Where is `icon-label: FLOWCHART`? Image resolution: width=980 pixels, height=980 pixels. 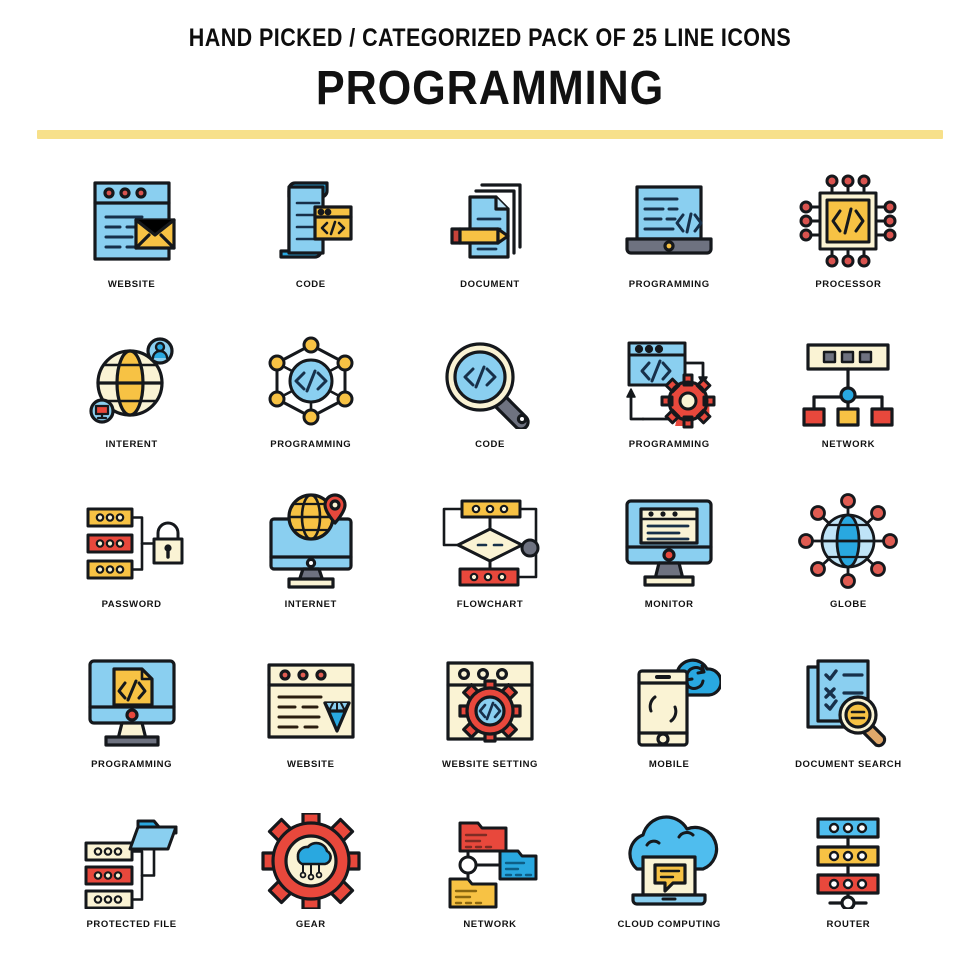 icon-label: FLOWCHART is located at coordinates (490, 604).